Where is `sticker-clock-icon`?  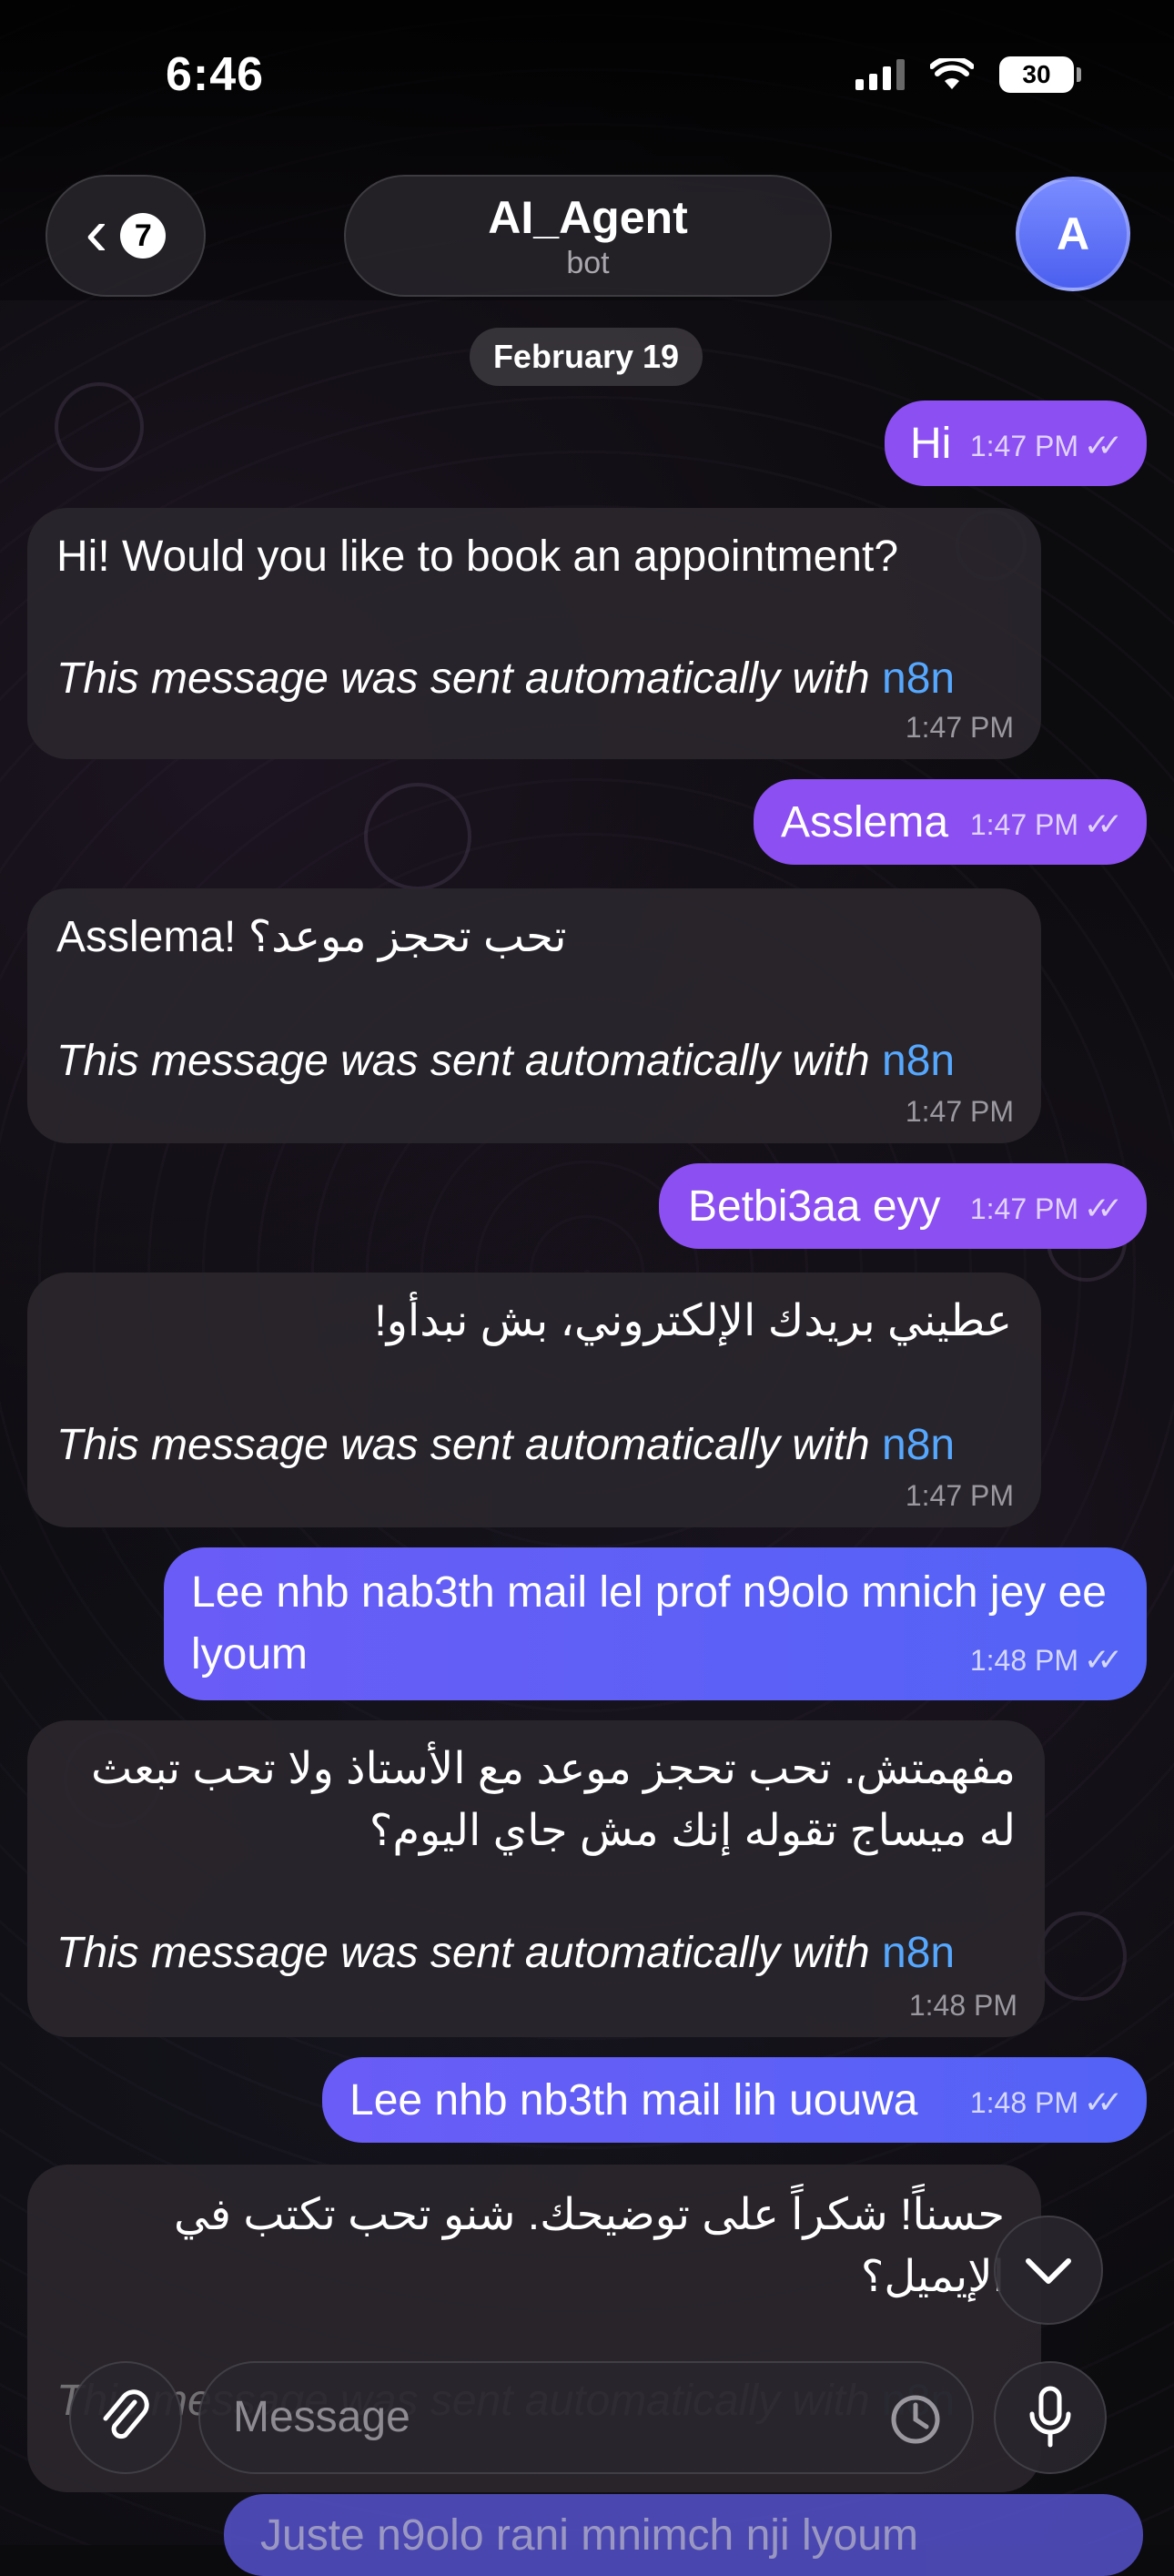
sticker-clock-icon is located at coordinates (915, 2419).